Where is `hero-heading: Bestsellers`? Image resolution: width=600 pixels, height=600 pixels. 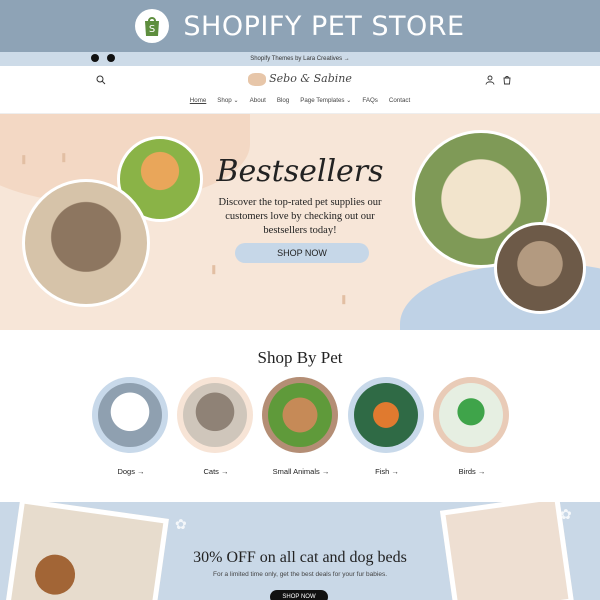 hero-heading: Bestsellers is located at coordinates (300, 171).